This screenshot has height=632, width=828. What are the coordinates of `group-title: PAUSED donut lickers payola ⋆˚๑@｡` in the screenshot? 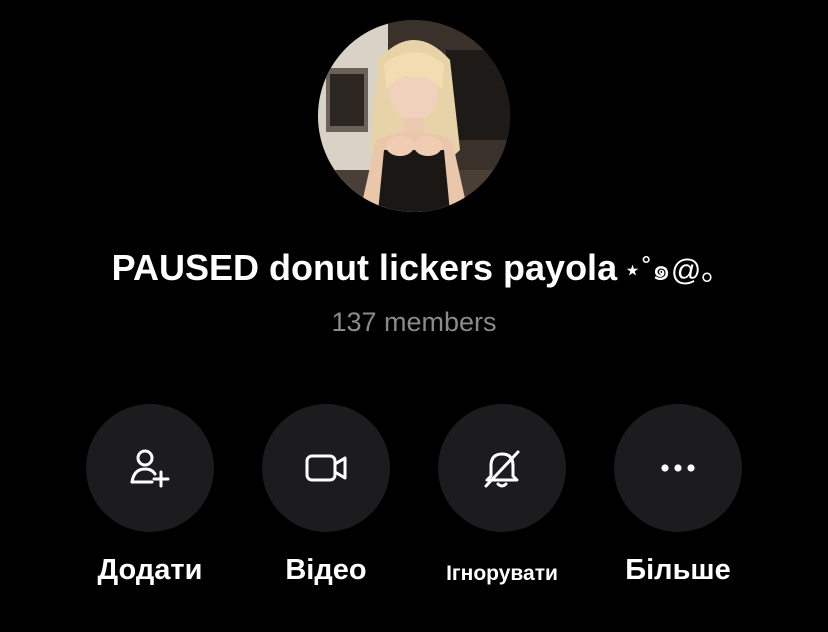 It's located at (414, 269).